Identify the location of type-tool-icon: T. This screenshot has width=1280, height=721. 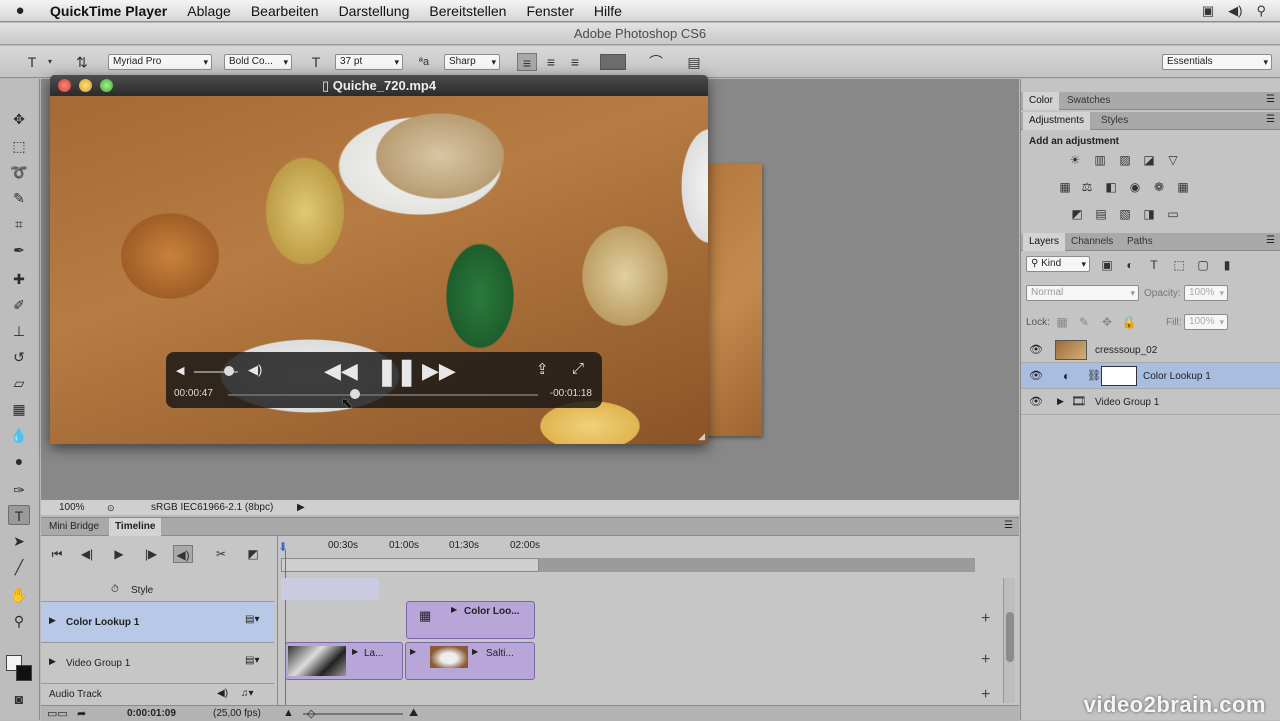
(19, 515).